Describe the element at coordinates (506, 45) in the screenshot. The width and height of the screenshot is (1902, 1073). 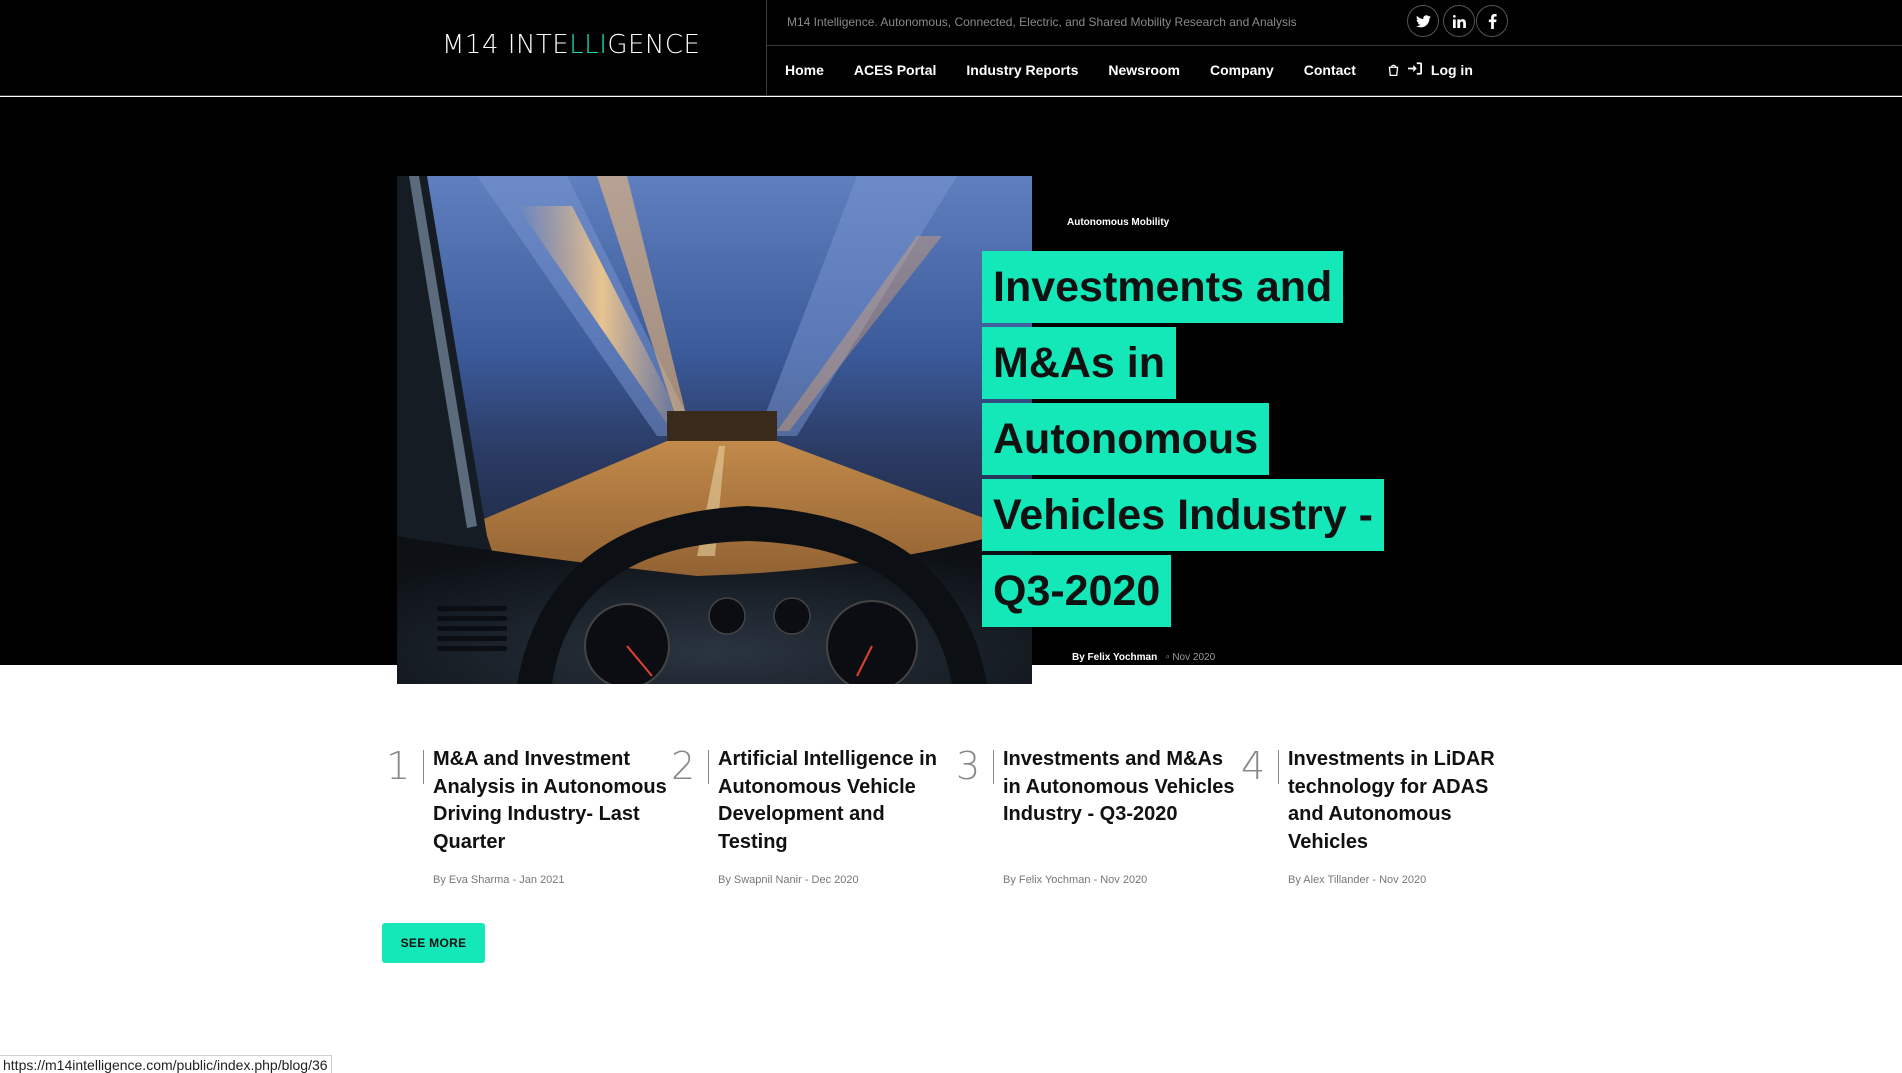
I see `logo-text-part1: M14 INTE` at that location.